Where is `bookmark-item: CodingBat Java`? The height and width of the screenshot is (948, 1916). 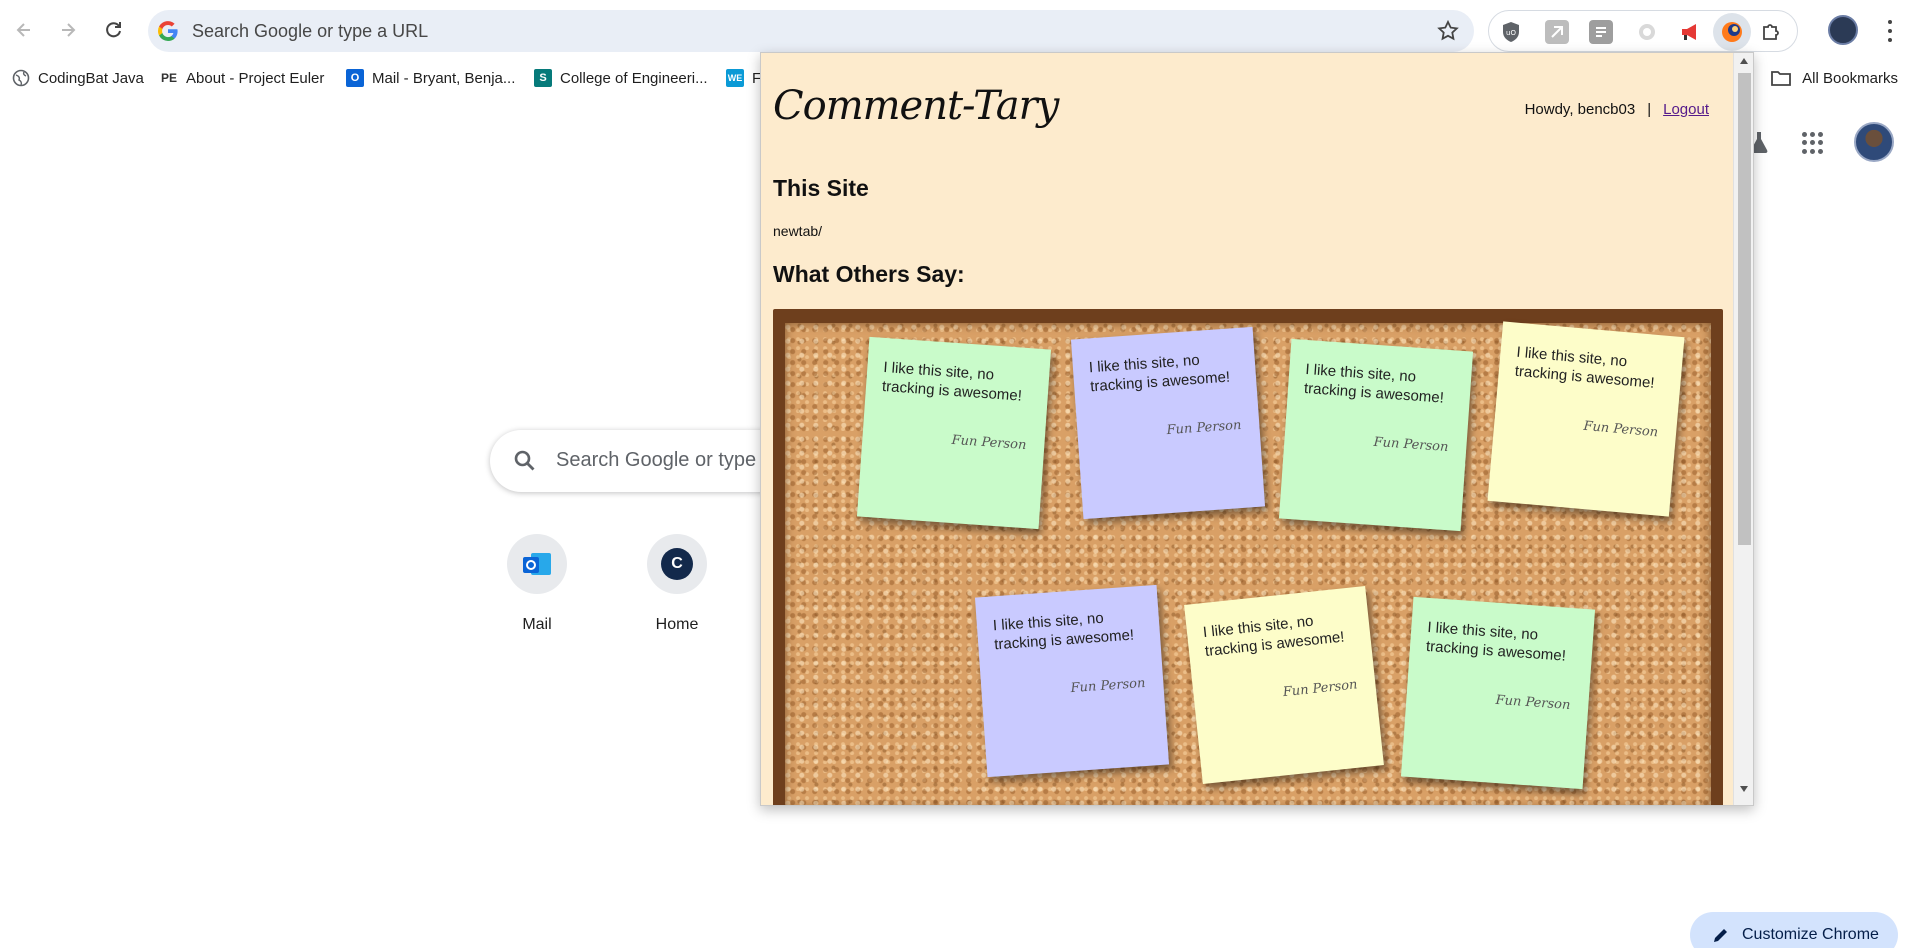 bookmark-item: CodingBat Java is located at coordinates (78, 78).